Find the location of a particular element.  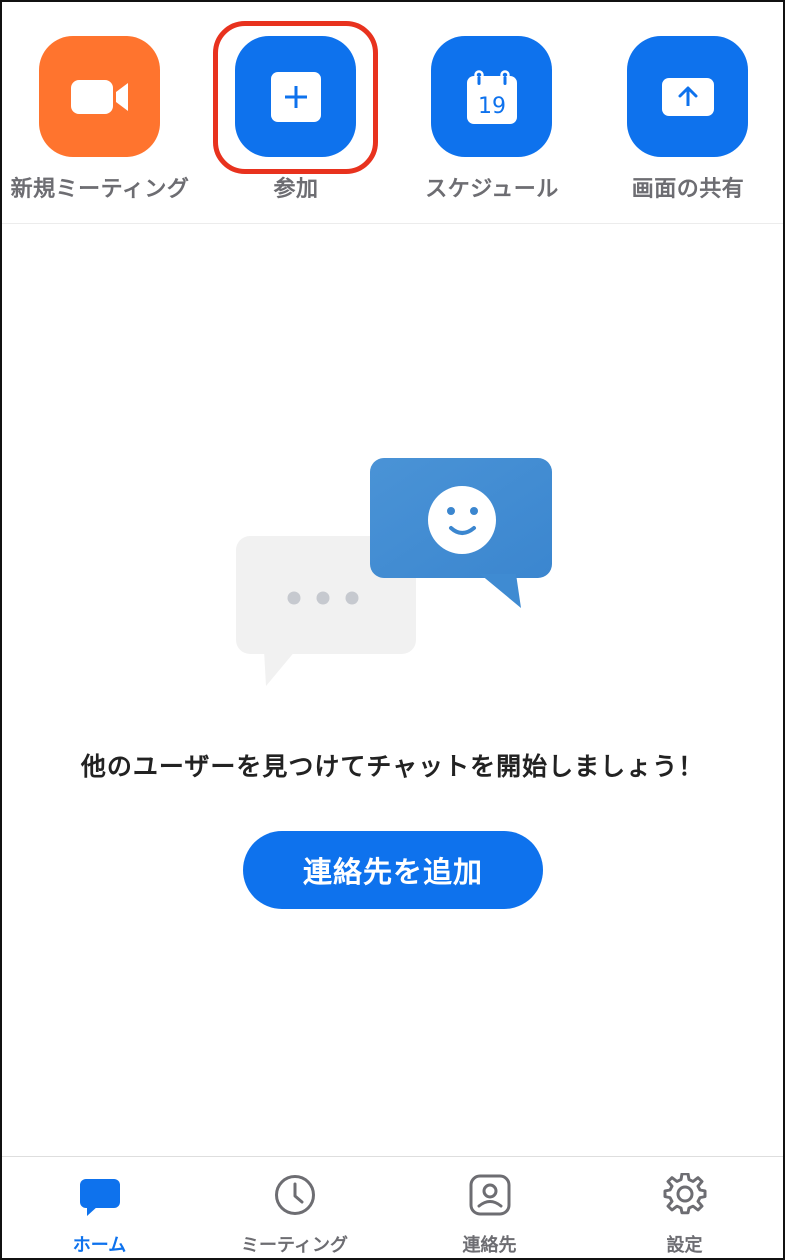

video-camera-icon is located at coordinates (99, 96).